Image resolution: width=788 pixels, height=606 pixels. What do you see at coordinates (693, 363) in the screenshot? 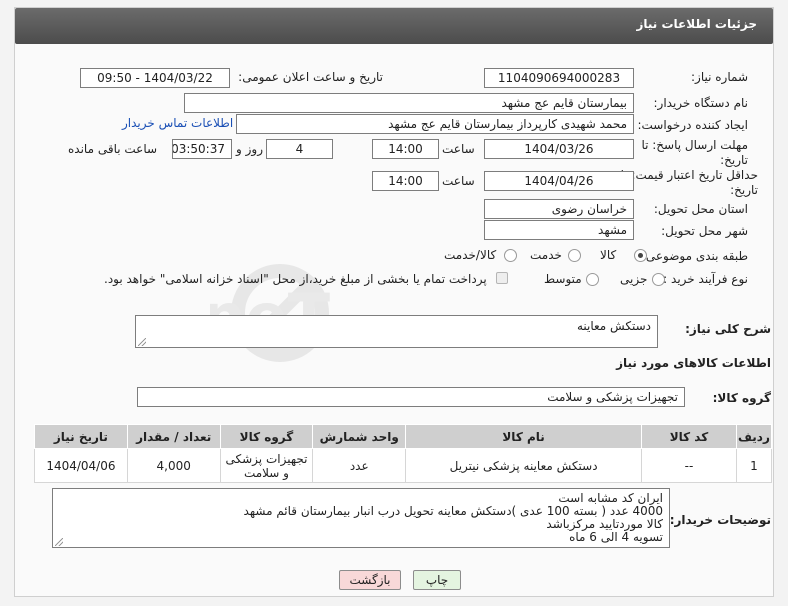
I see `goods-section-title: اطلاعات کالاهای مورد نیاز` at bounding box center [693, 363].